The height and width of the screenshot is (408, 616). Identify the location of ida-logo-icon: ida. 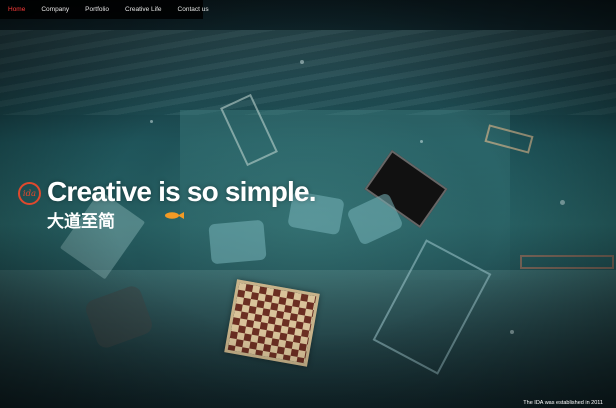
(29, 193).